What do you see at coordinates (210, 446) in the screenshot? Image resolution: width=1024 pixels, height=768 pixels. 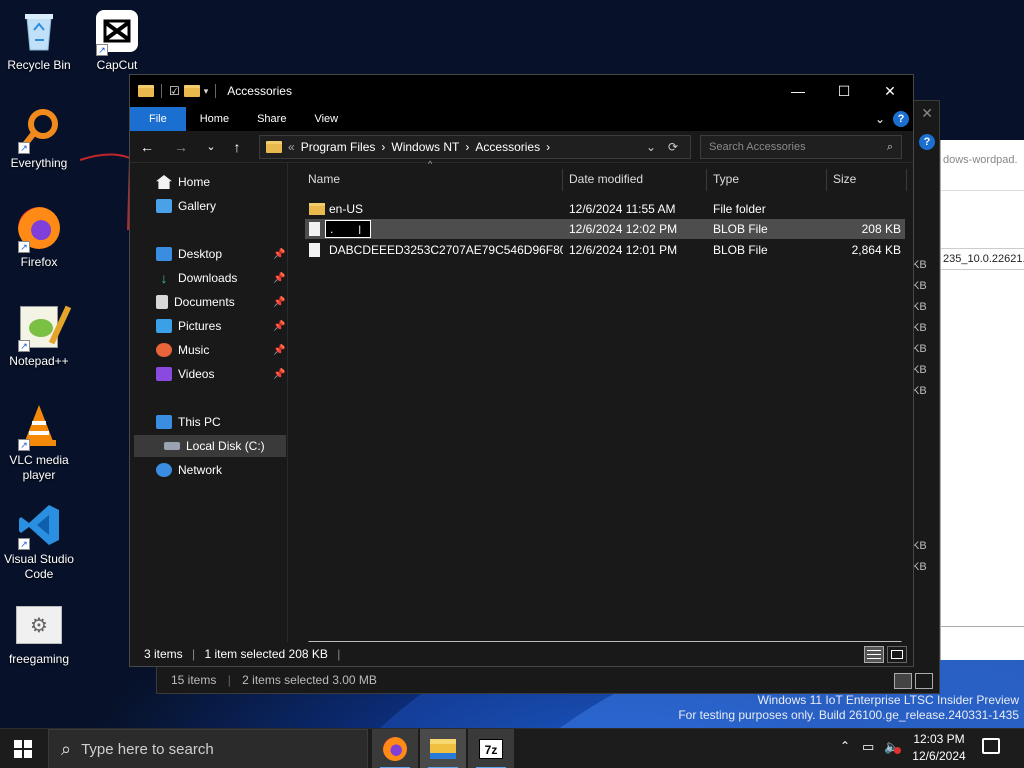 I see `nav-item-local-disk: Local Disk (C:)` at bounding box center [210, 446].